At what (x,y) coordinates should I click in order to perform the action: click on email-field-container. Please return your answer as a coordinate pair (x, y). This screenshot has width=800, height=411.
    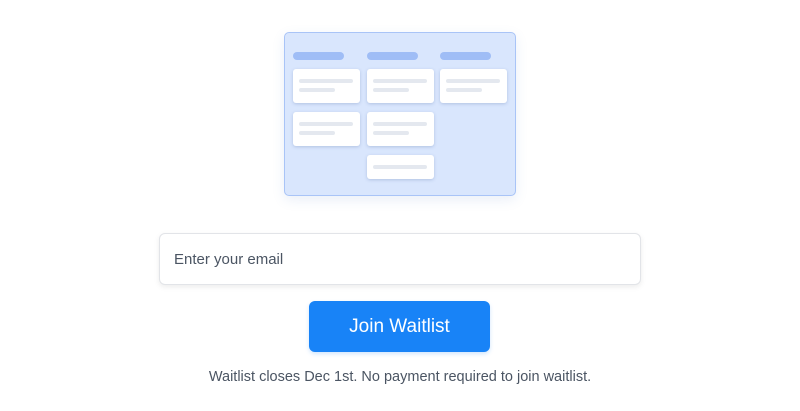
    Looking at the image, I should click on (400, 259).